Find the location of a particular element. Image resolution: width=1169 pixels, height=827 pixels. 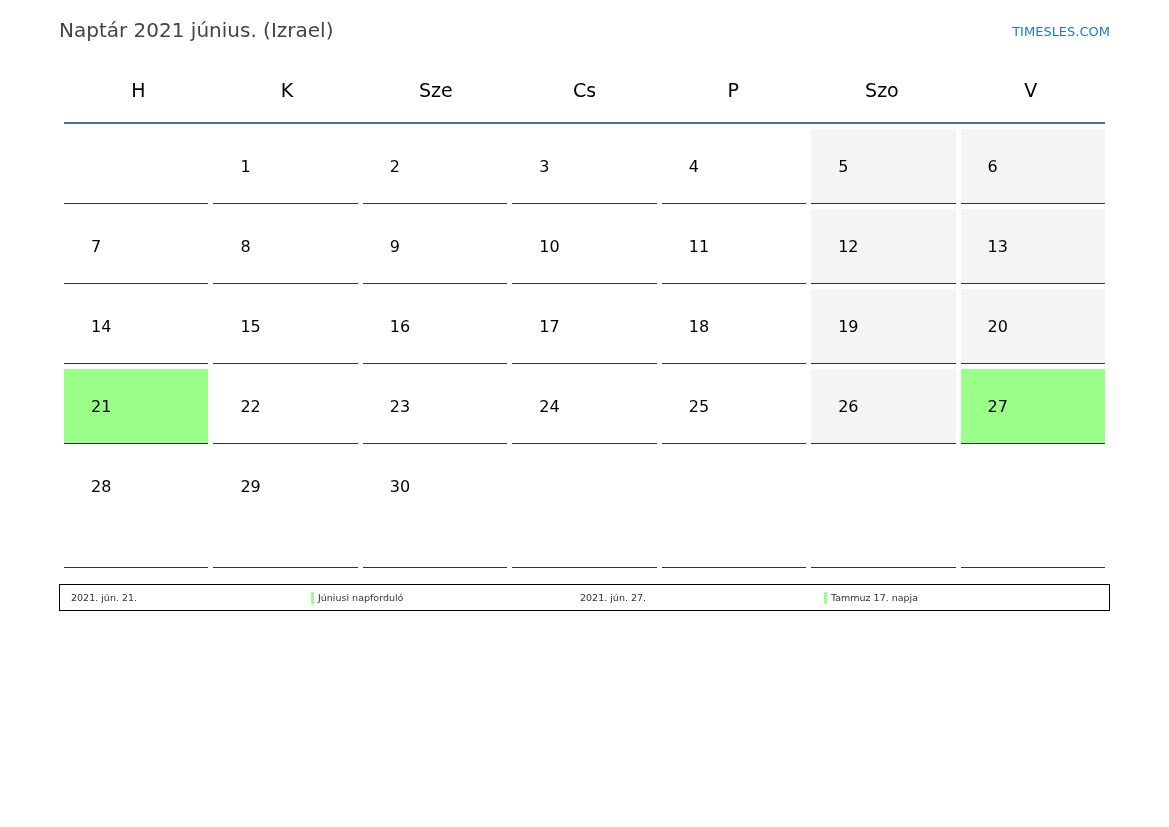

day-number: 11 is located at coordinates (699, 246).